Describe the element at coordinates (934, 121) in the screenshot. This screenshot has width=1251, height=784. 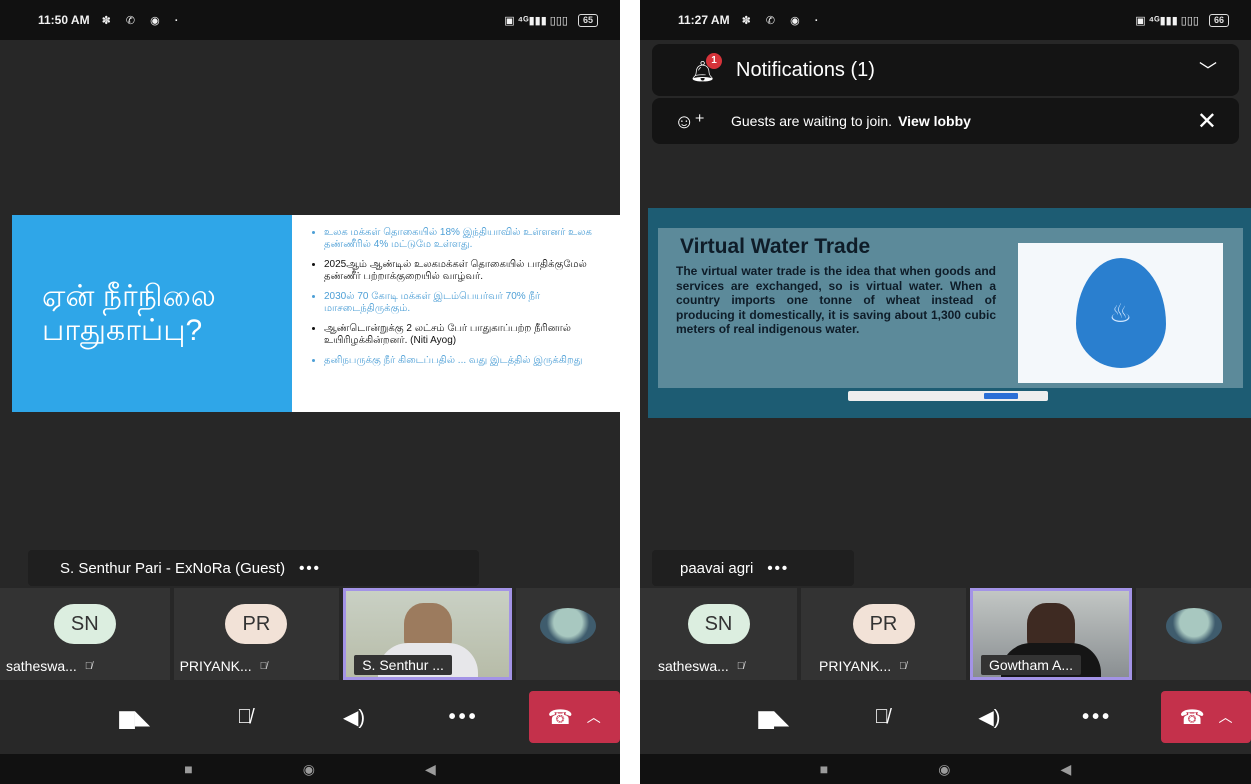
I see `view-lobby-link: View lobby` at that location.